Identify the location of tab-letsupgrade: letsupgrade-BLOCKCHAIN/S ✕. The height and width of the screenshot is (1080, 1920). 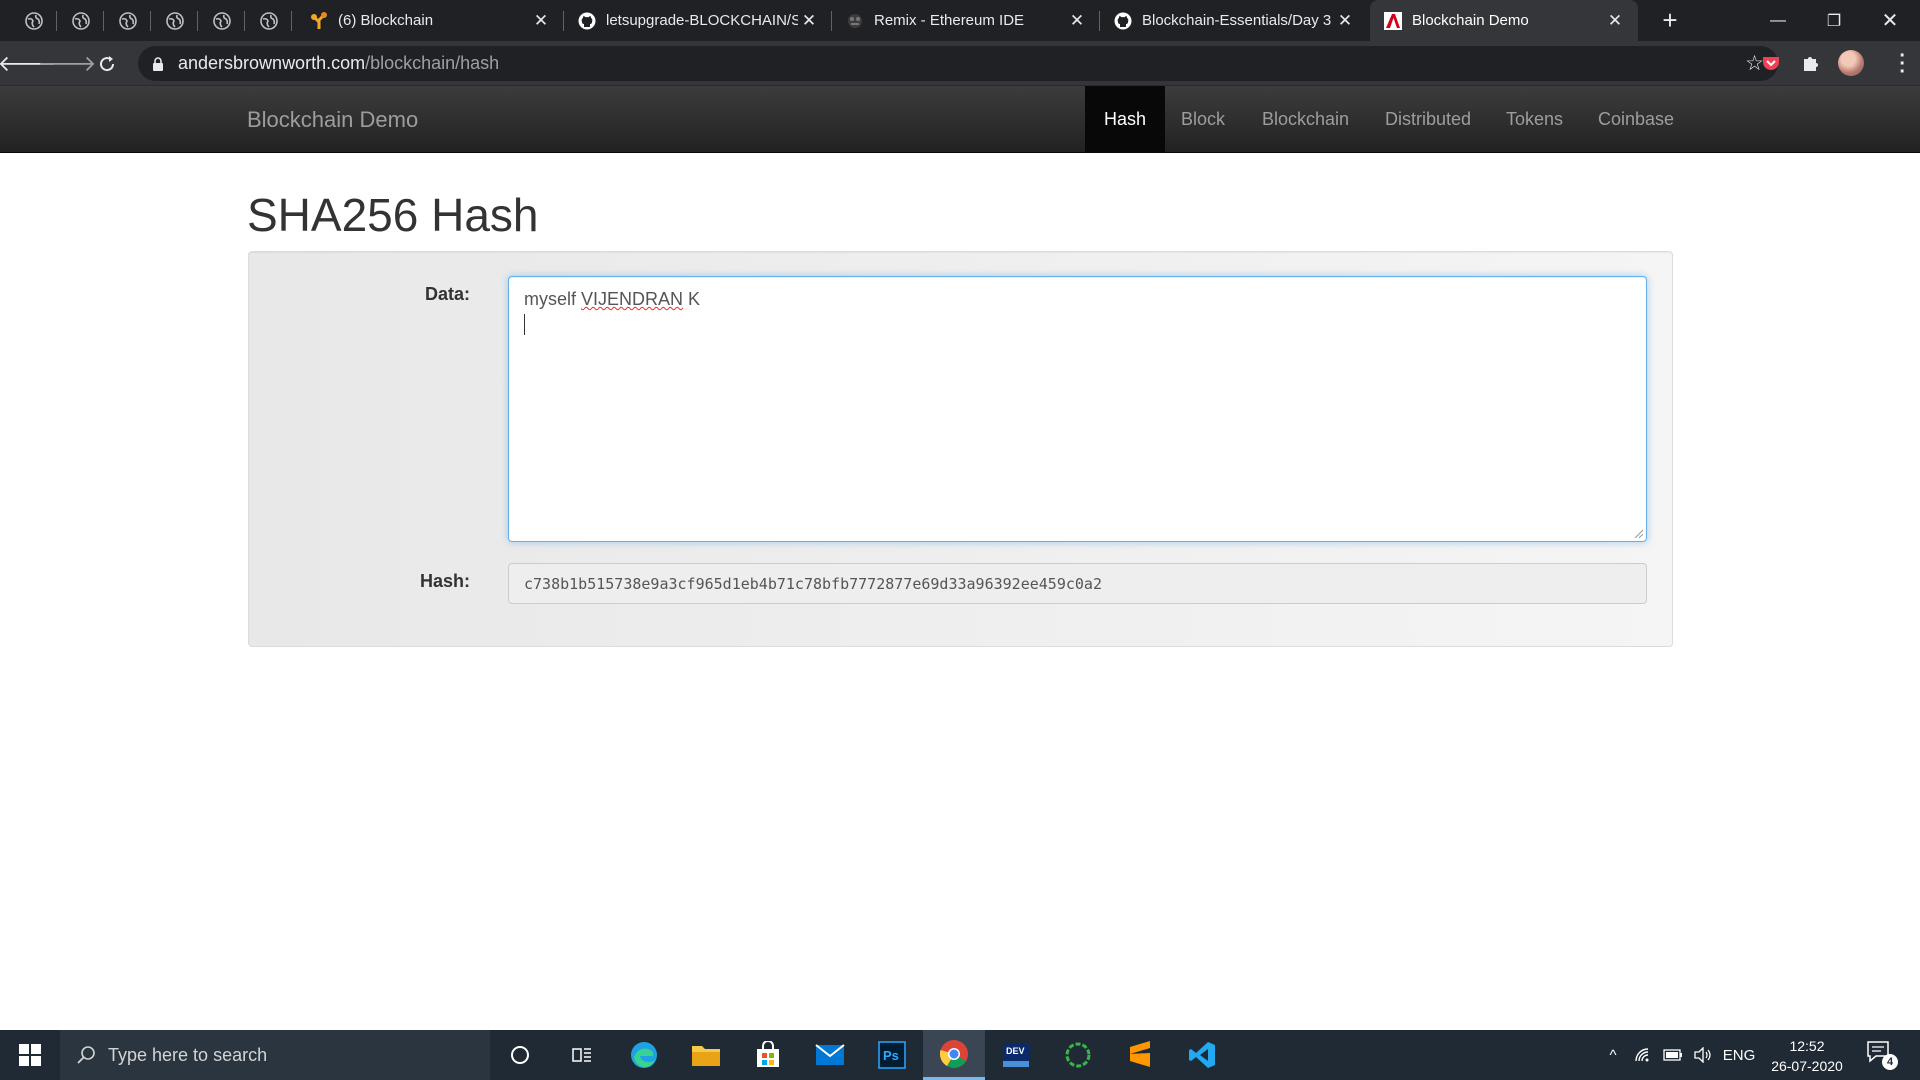
(698, 20).